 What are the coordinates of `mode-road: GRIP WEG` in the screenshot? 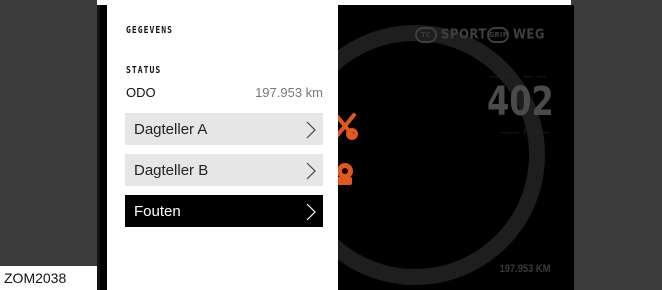 It's located at (516, 35).